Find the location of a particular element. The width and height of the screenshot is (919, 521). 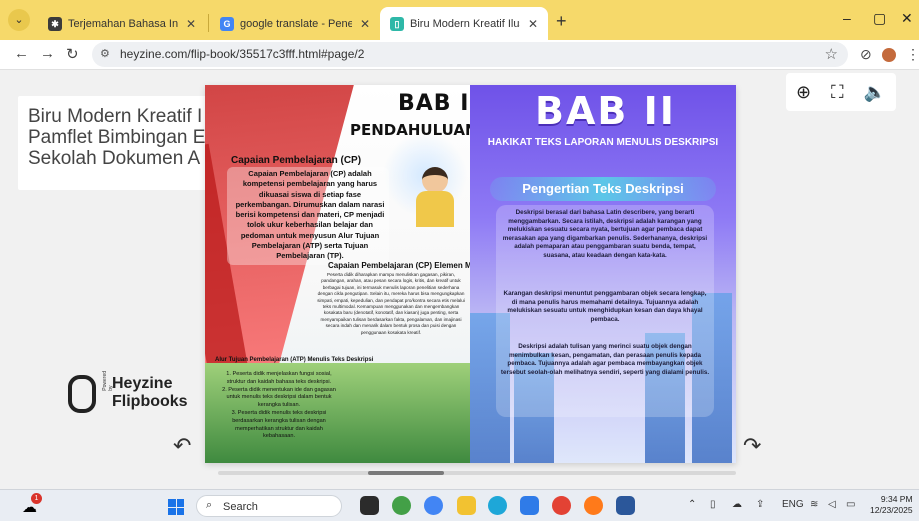

tab-flipbook: ▯ Biru Modern Kreatif Ilustrasi Pa ✕ is located at coordinates (464, 23).